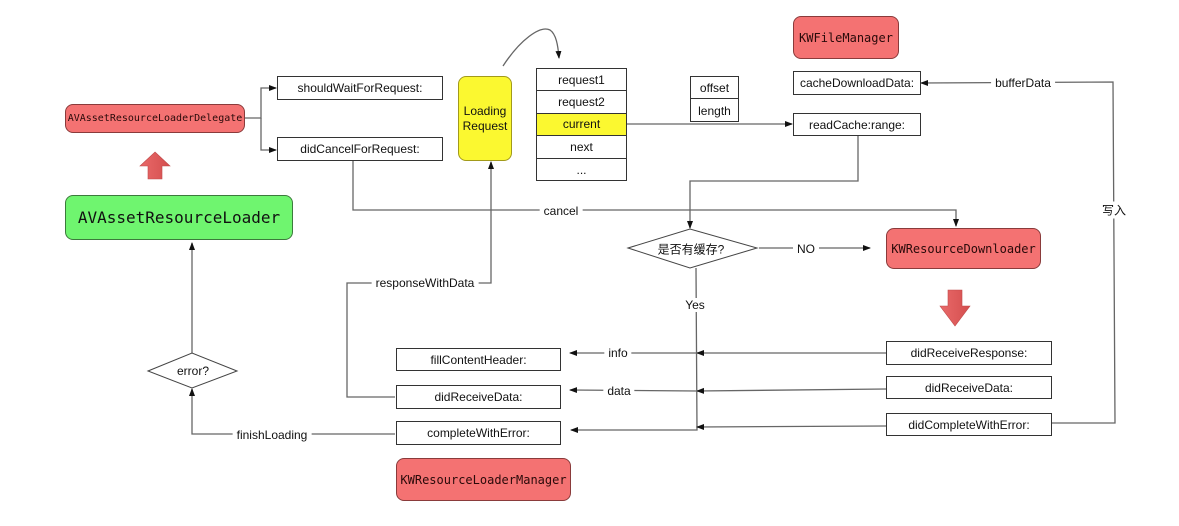 This screenshot has width=1179, height=526. I want to click on loader-manager-node: KWResourceLoaderManager, so click(483, 479).